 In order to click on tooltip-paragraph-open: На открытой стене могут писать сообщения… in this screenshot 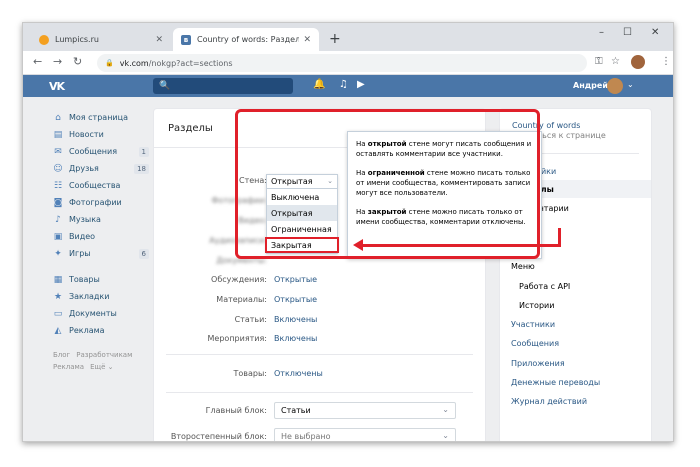, I will do `click(444, 149)`.